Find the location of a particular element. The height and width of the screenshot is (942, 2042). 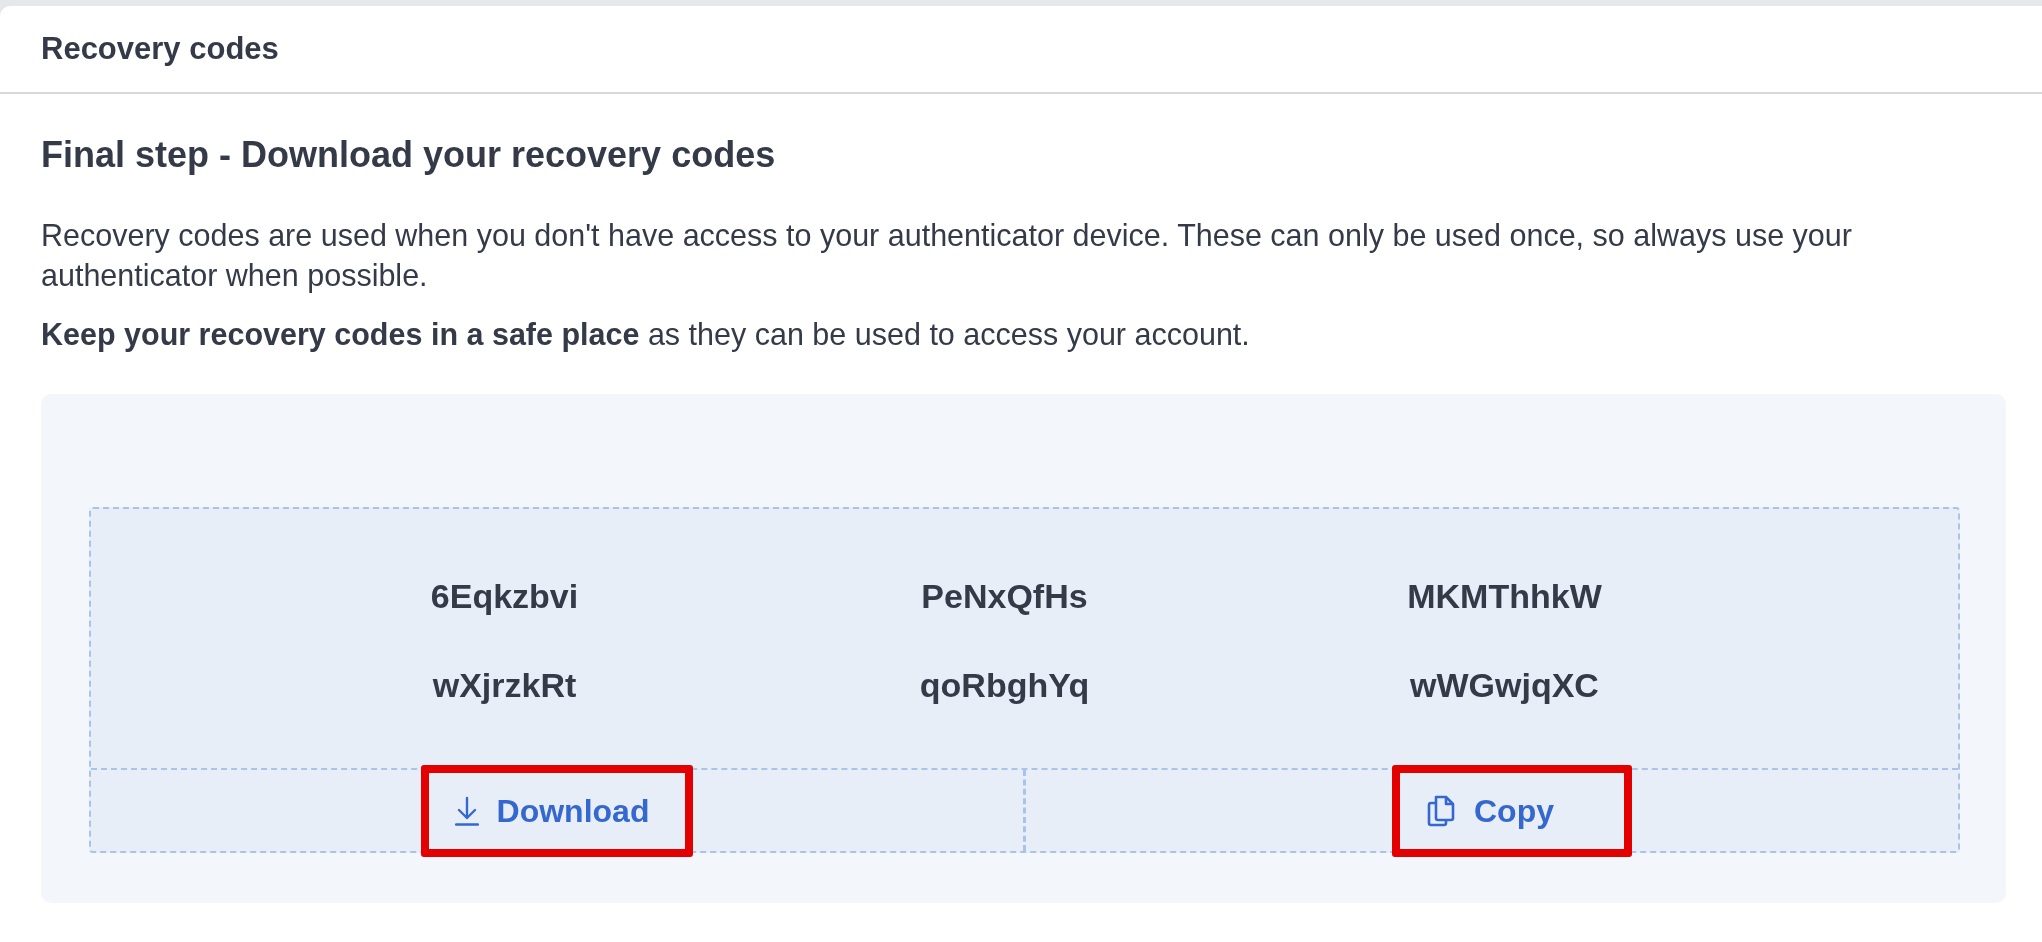

recovery-code: qoRbghYq is located at coordinates (1004, 685).